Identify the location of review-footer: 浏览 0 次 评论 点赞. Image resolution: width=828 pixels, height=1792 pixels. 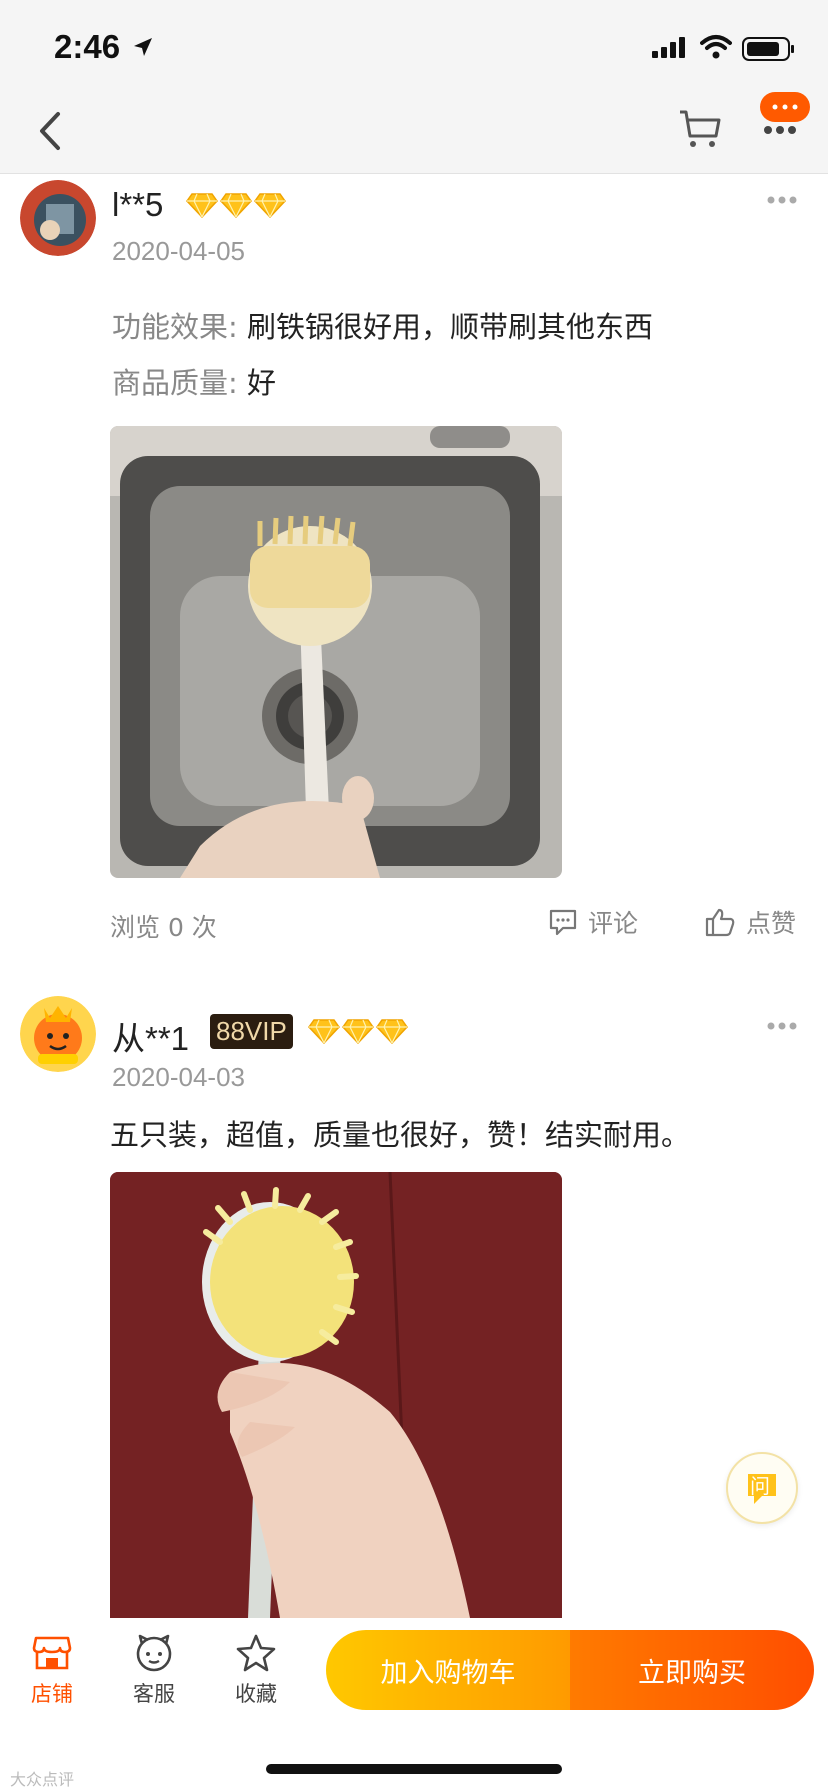
(414, 928).